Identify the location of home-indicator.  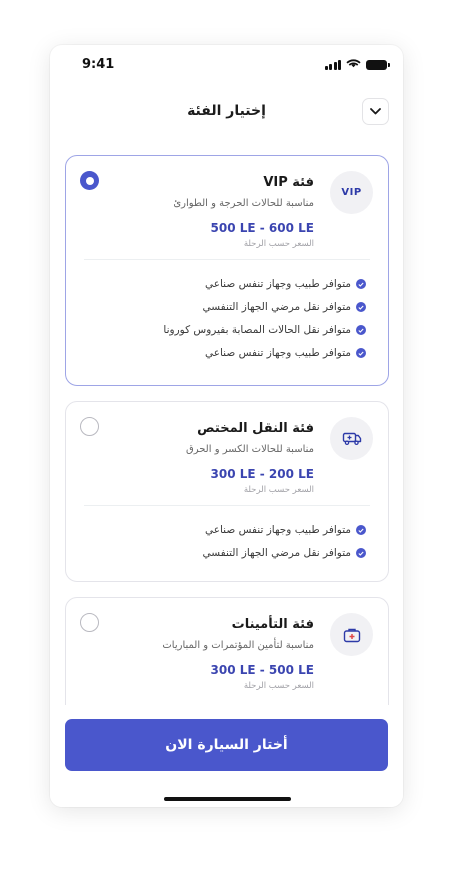
(227, 799).